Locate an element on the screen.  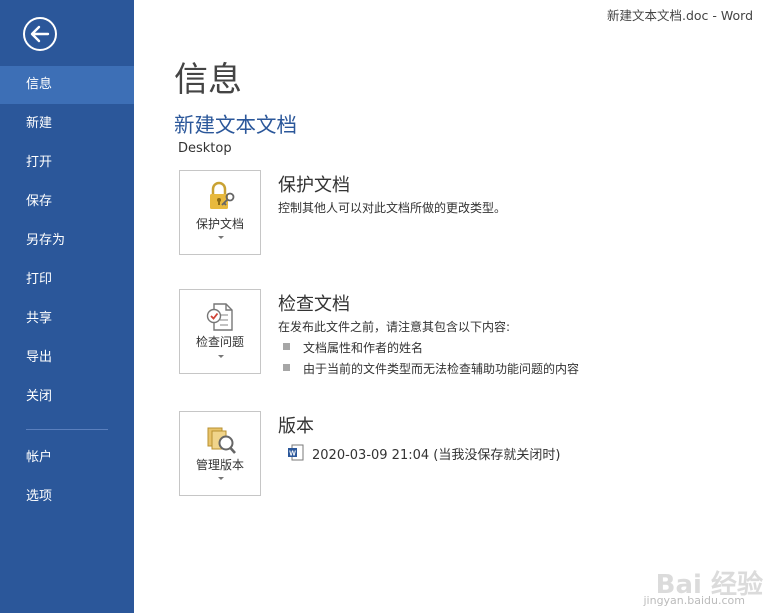
sidebar-item-close: 关闭 is located at coordinates (67, 397).